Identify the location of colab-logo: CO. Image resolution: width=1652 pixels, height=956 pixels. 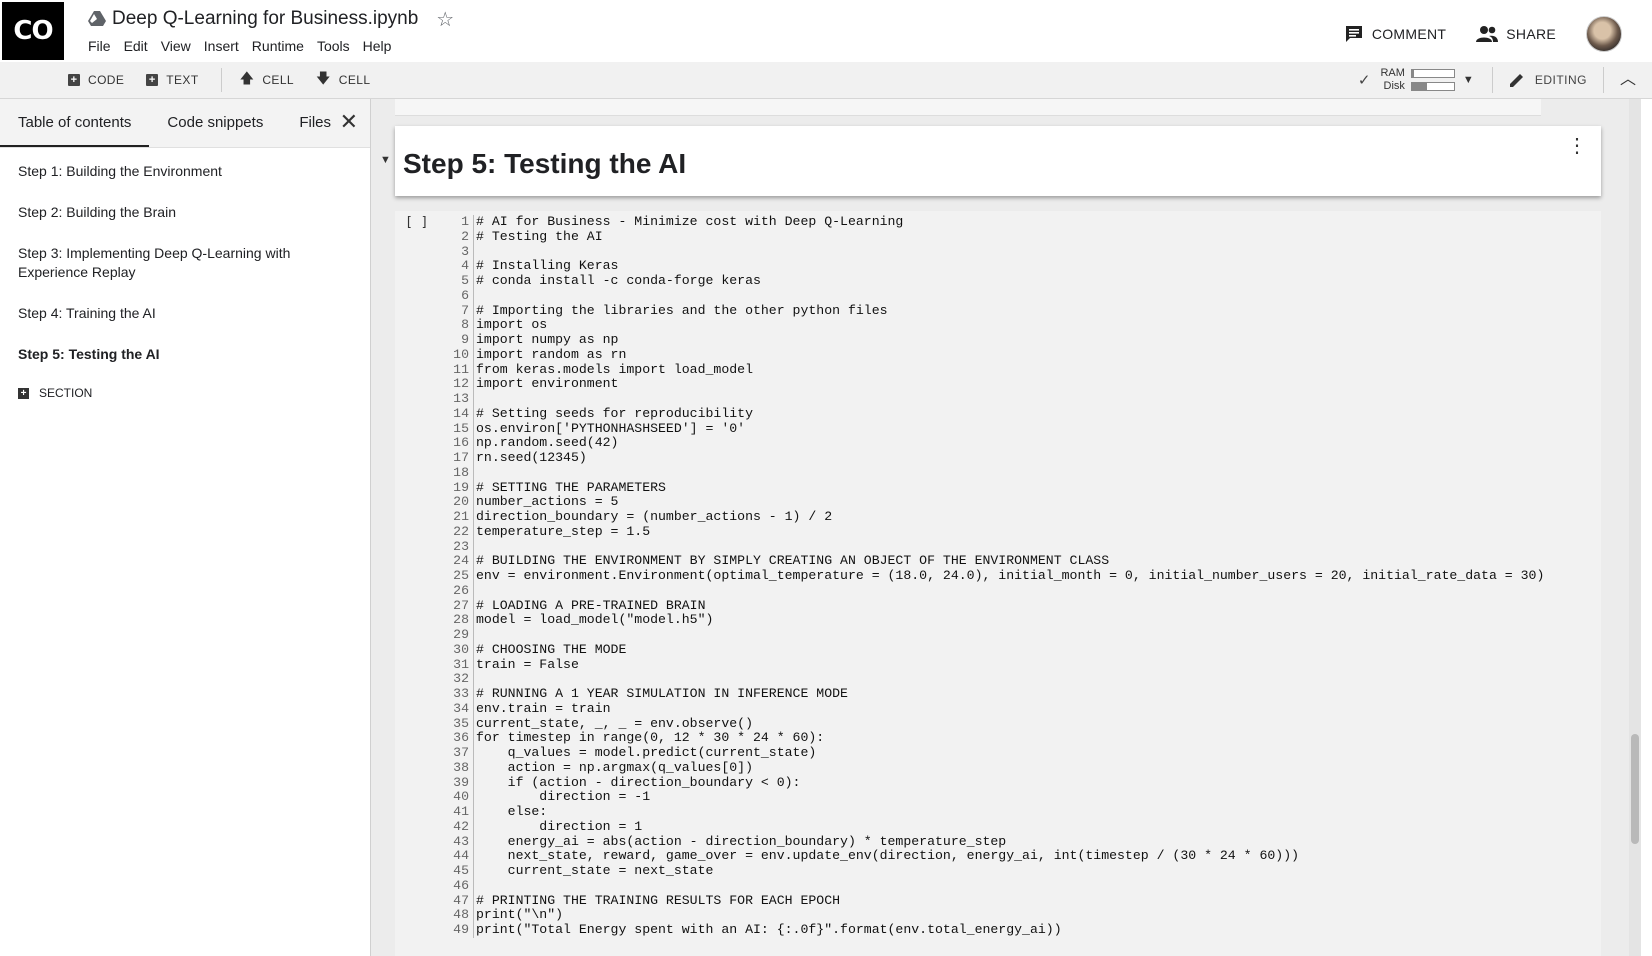
(33, 31).